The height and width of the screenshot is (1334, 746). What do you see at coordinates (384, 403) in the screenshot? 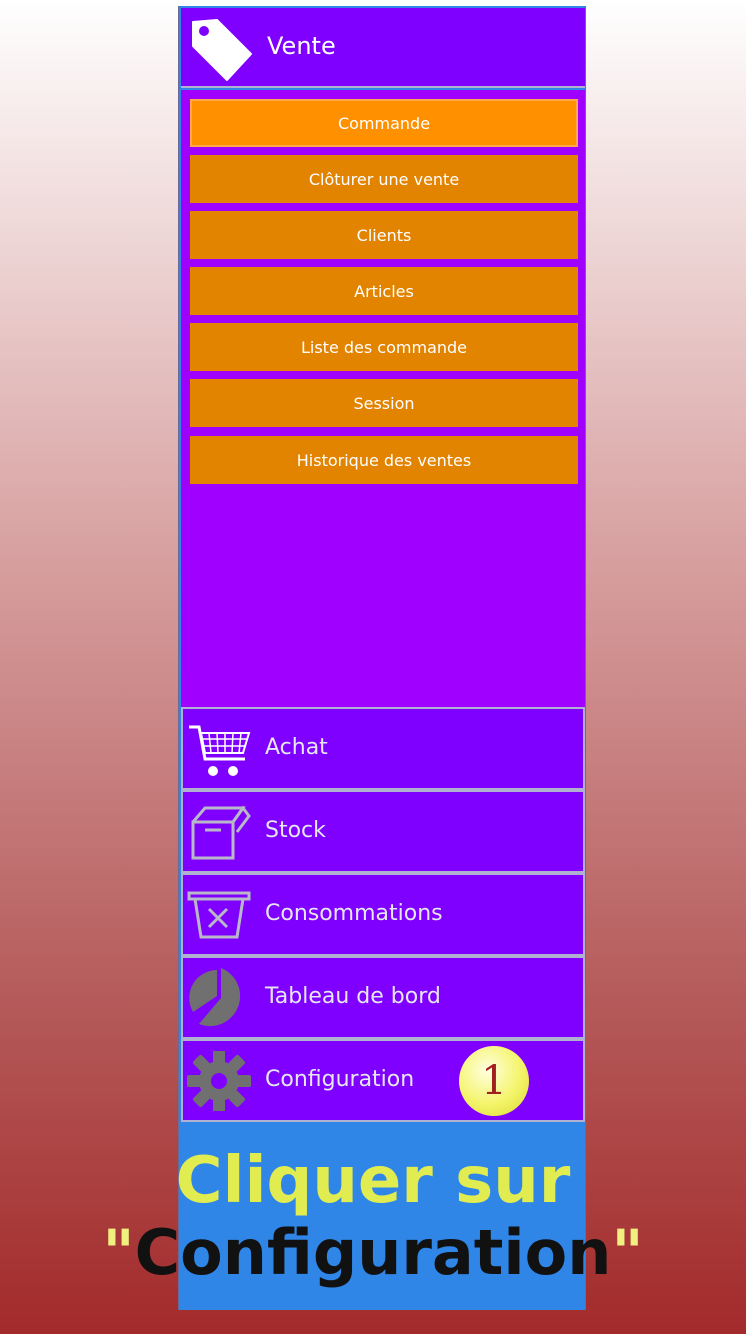
I see `submenu-session-button: Session` at bounding box center [384, 403].